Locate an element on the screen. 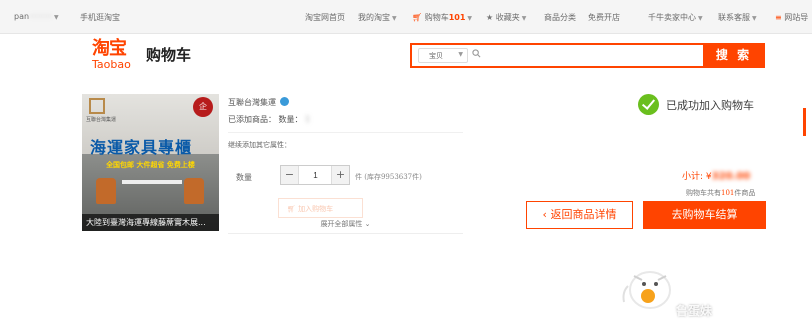 The image size is (812, 336). support-label: 联系客服 is located at coordinates (734, 17).